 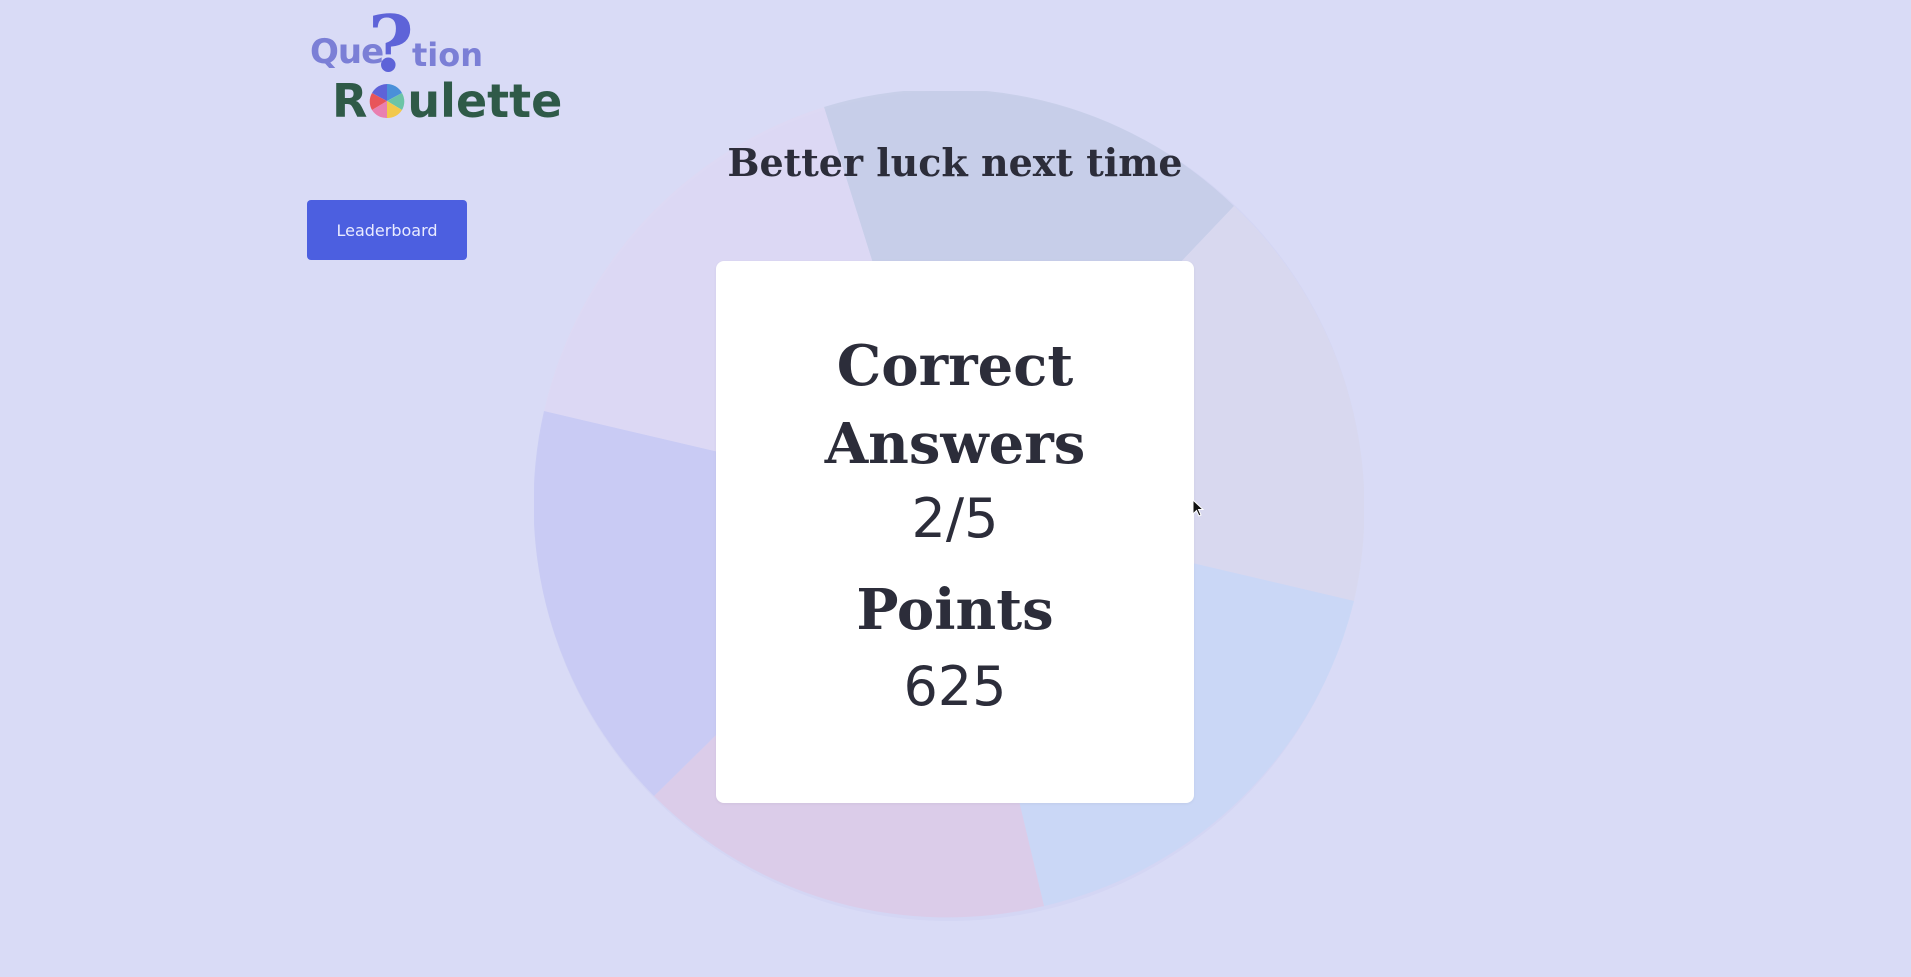 I want to click on app-logo: Que ? tion R ulette, so click(x=435, y=68).